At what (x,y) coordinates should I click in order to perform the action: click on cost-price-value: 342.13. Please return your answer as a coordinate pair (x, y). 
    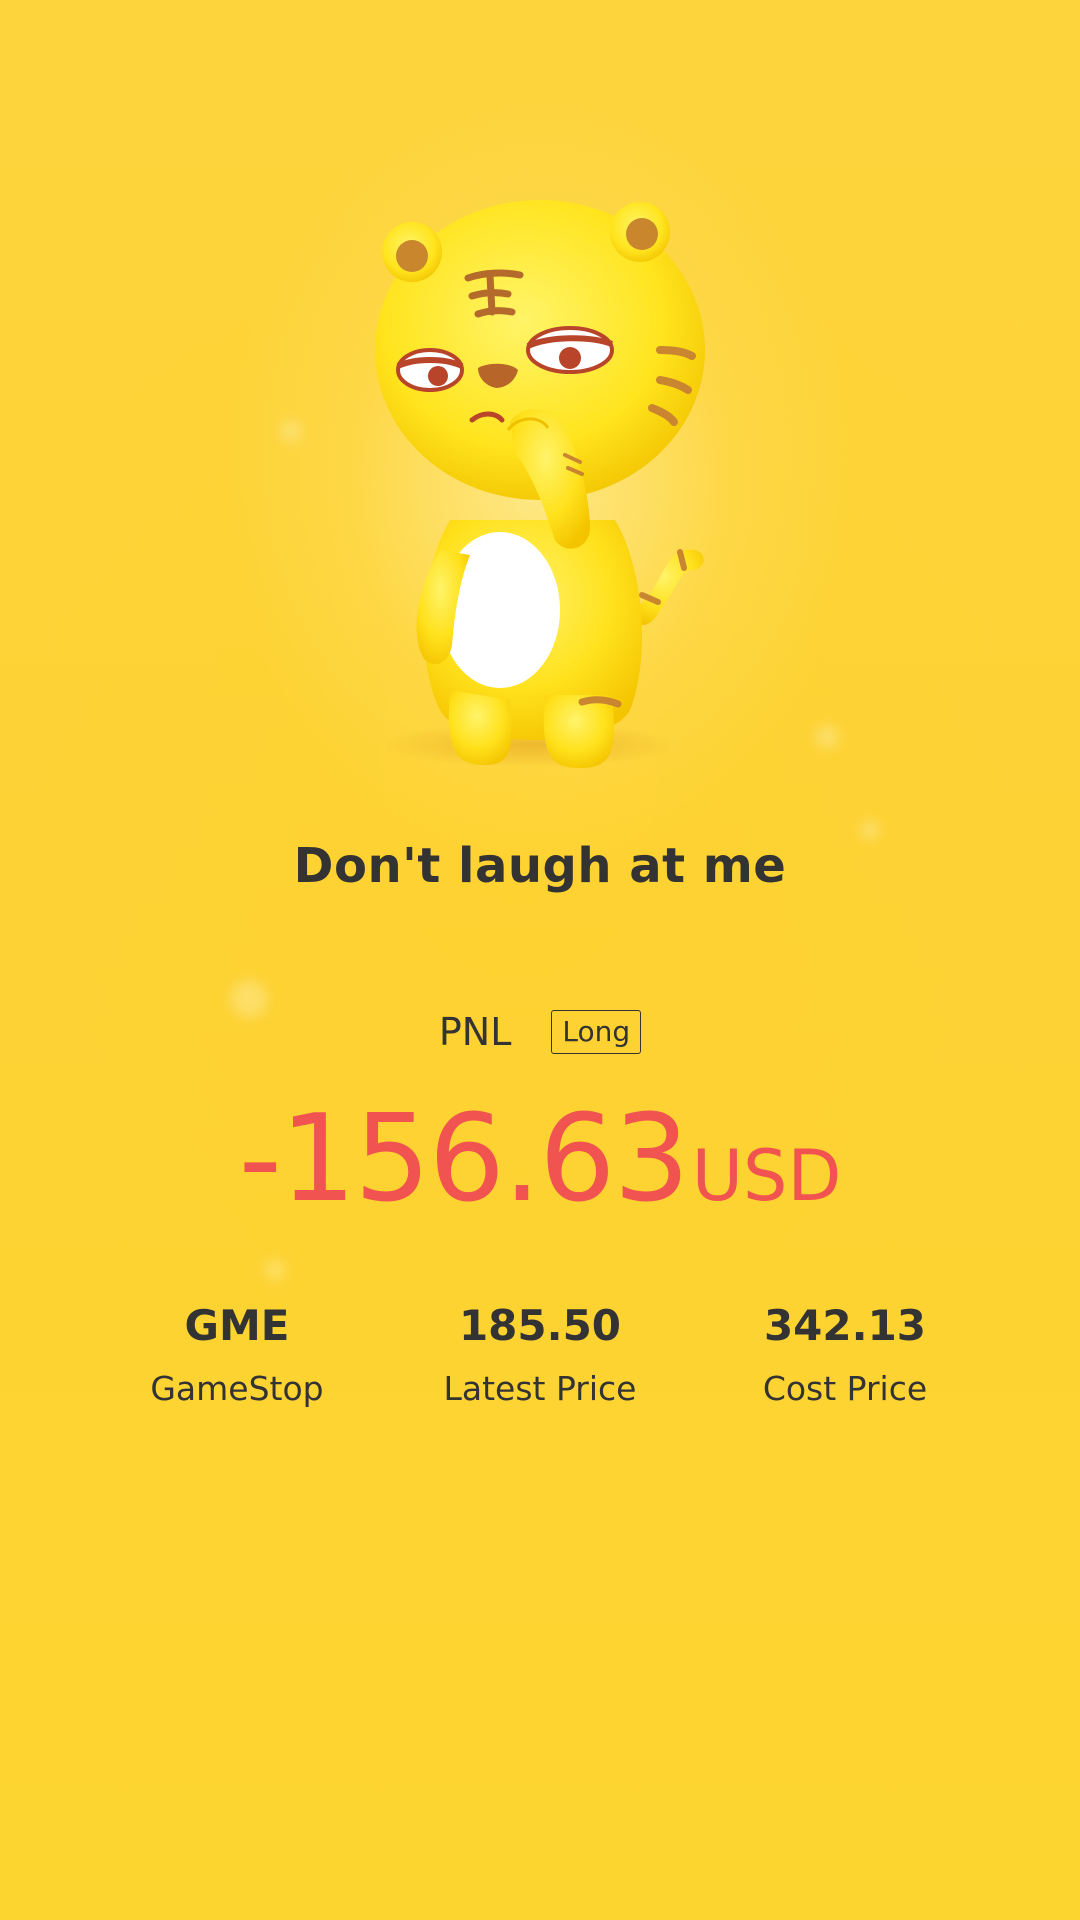
    Looking at the image, I should click on (845, 1325).